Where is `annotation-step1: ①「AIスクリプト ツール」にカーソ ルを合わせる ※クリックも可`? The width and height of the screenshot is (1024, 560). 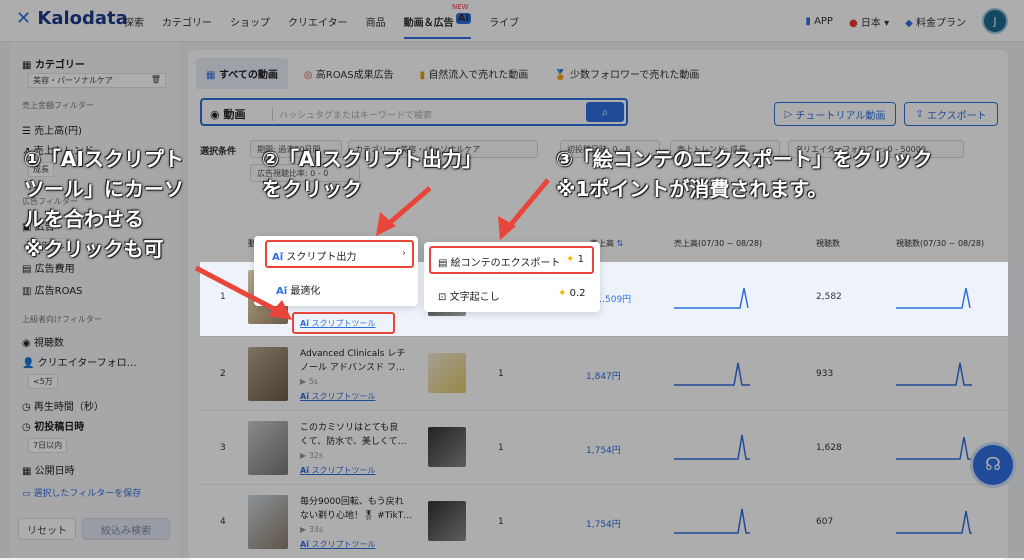
annotation-step1: ①「AIスクリプト ツール」にカーソ ルを合わせる ※クリックも可 is located at coordinates (104, 204).